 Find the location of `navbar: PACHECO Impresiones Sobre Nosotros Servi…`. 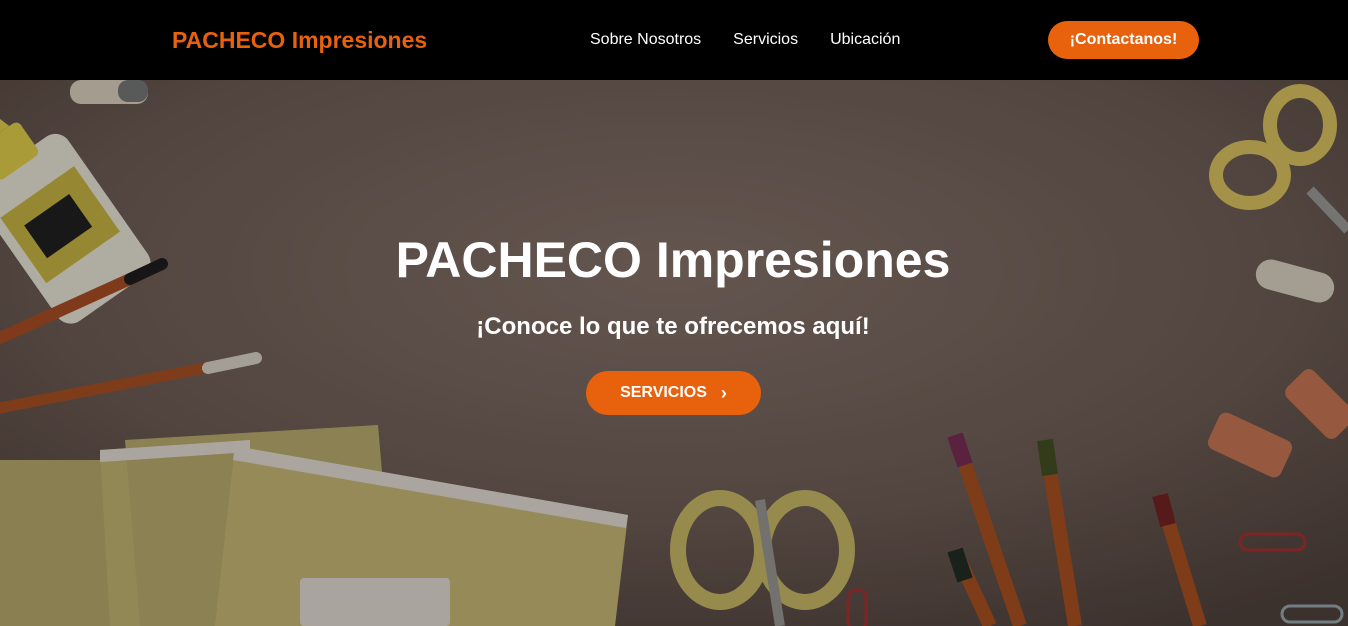

navbar: PACHECO Impresiones Sobre Nosotros Servi… is located at coordinates (674, 40).